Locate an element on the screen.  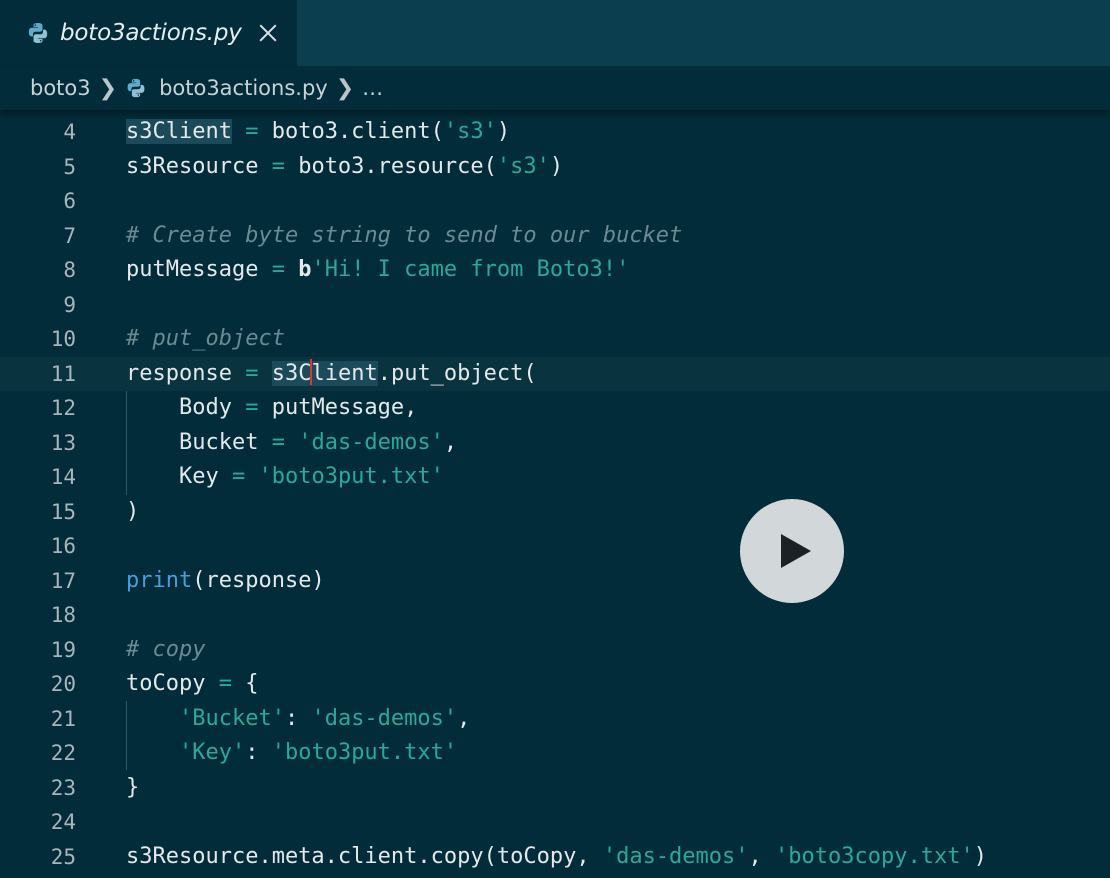
line-number: 23 is located at coordinates (63, 787).